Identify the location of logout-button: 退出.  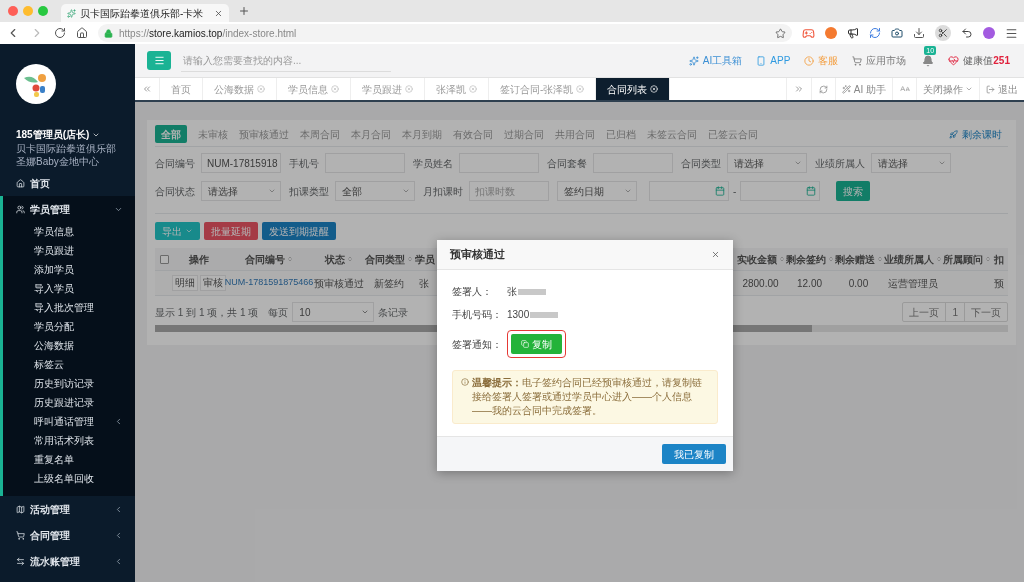
(1001, 89).